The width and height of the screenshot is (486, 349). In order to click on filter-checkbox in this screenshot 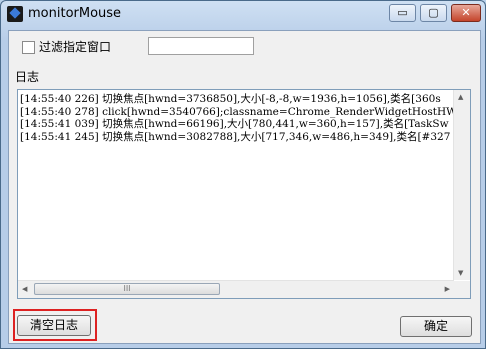, I will do `click(28, 47)`.